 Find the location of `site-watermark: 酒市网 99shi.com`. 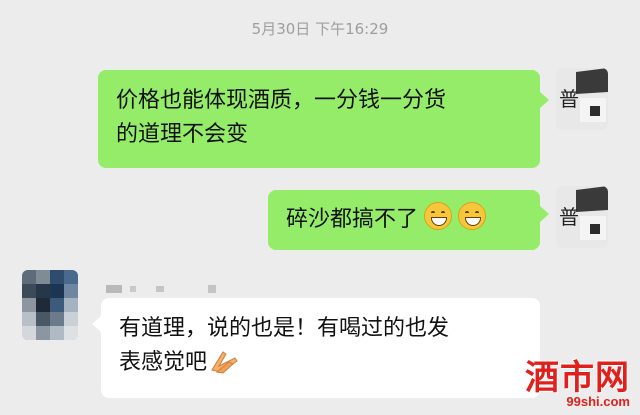

site-watermark: 酒市网 99shi.com is located at coordinates (577, 384).